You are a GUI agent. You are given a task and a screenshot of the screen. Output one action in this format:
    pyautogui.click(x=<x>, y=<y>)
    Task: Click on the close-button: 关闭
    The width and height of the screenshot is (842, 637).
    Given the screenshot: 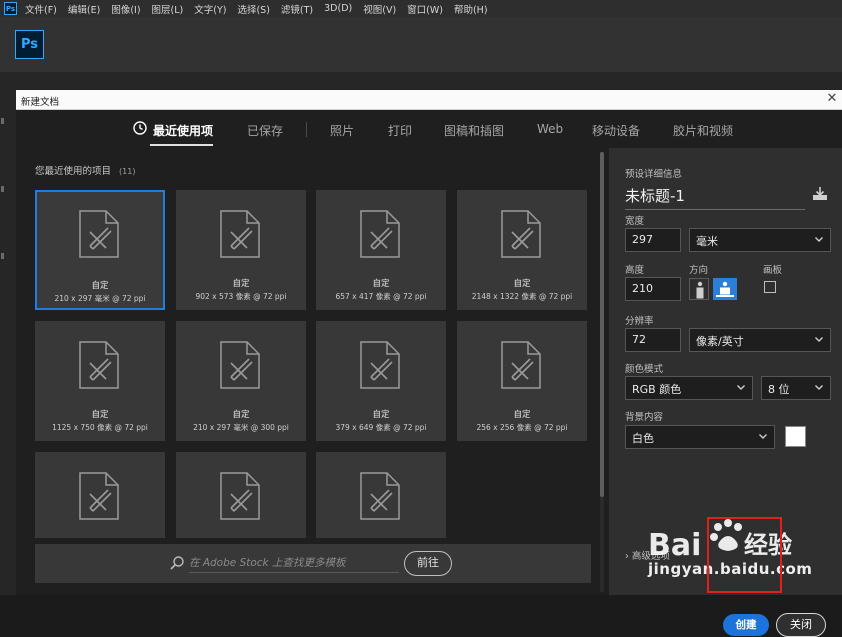 What is the action you would take?
    pyautogui.click(x=801, y=625)
    